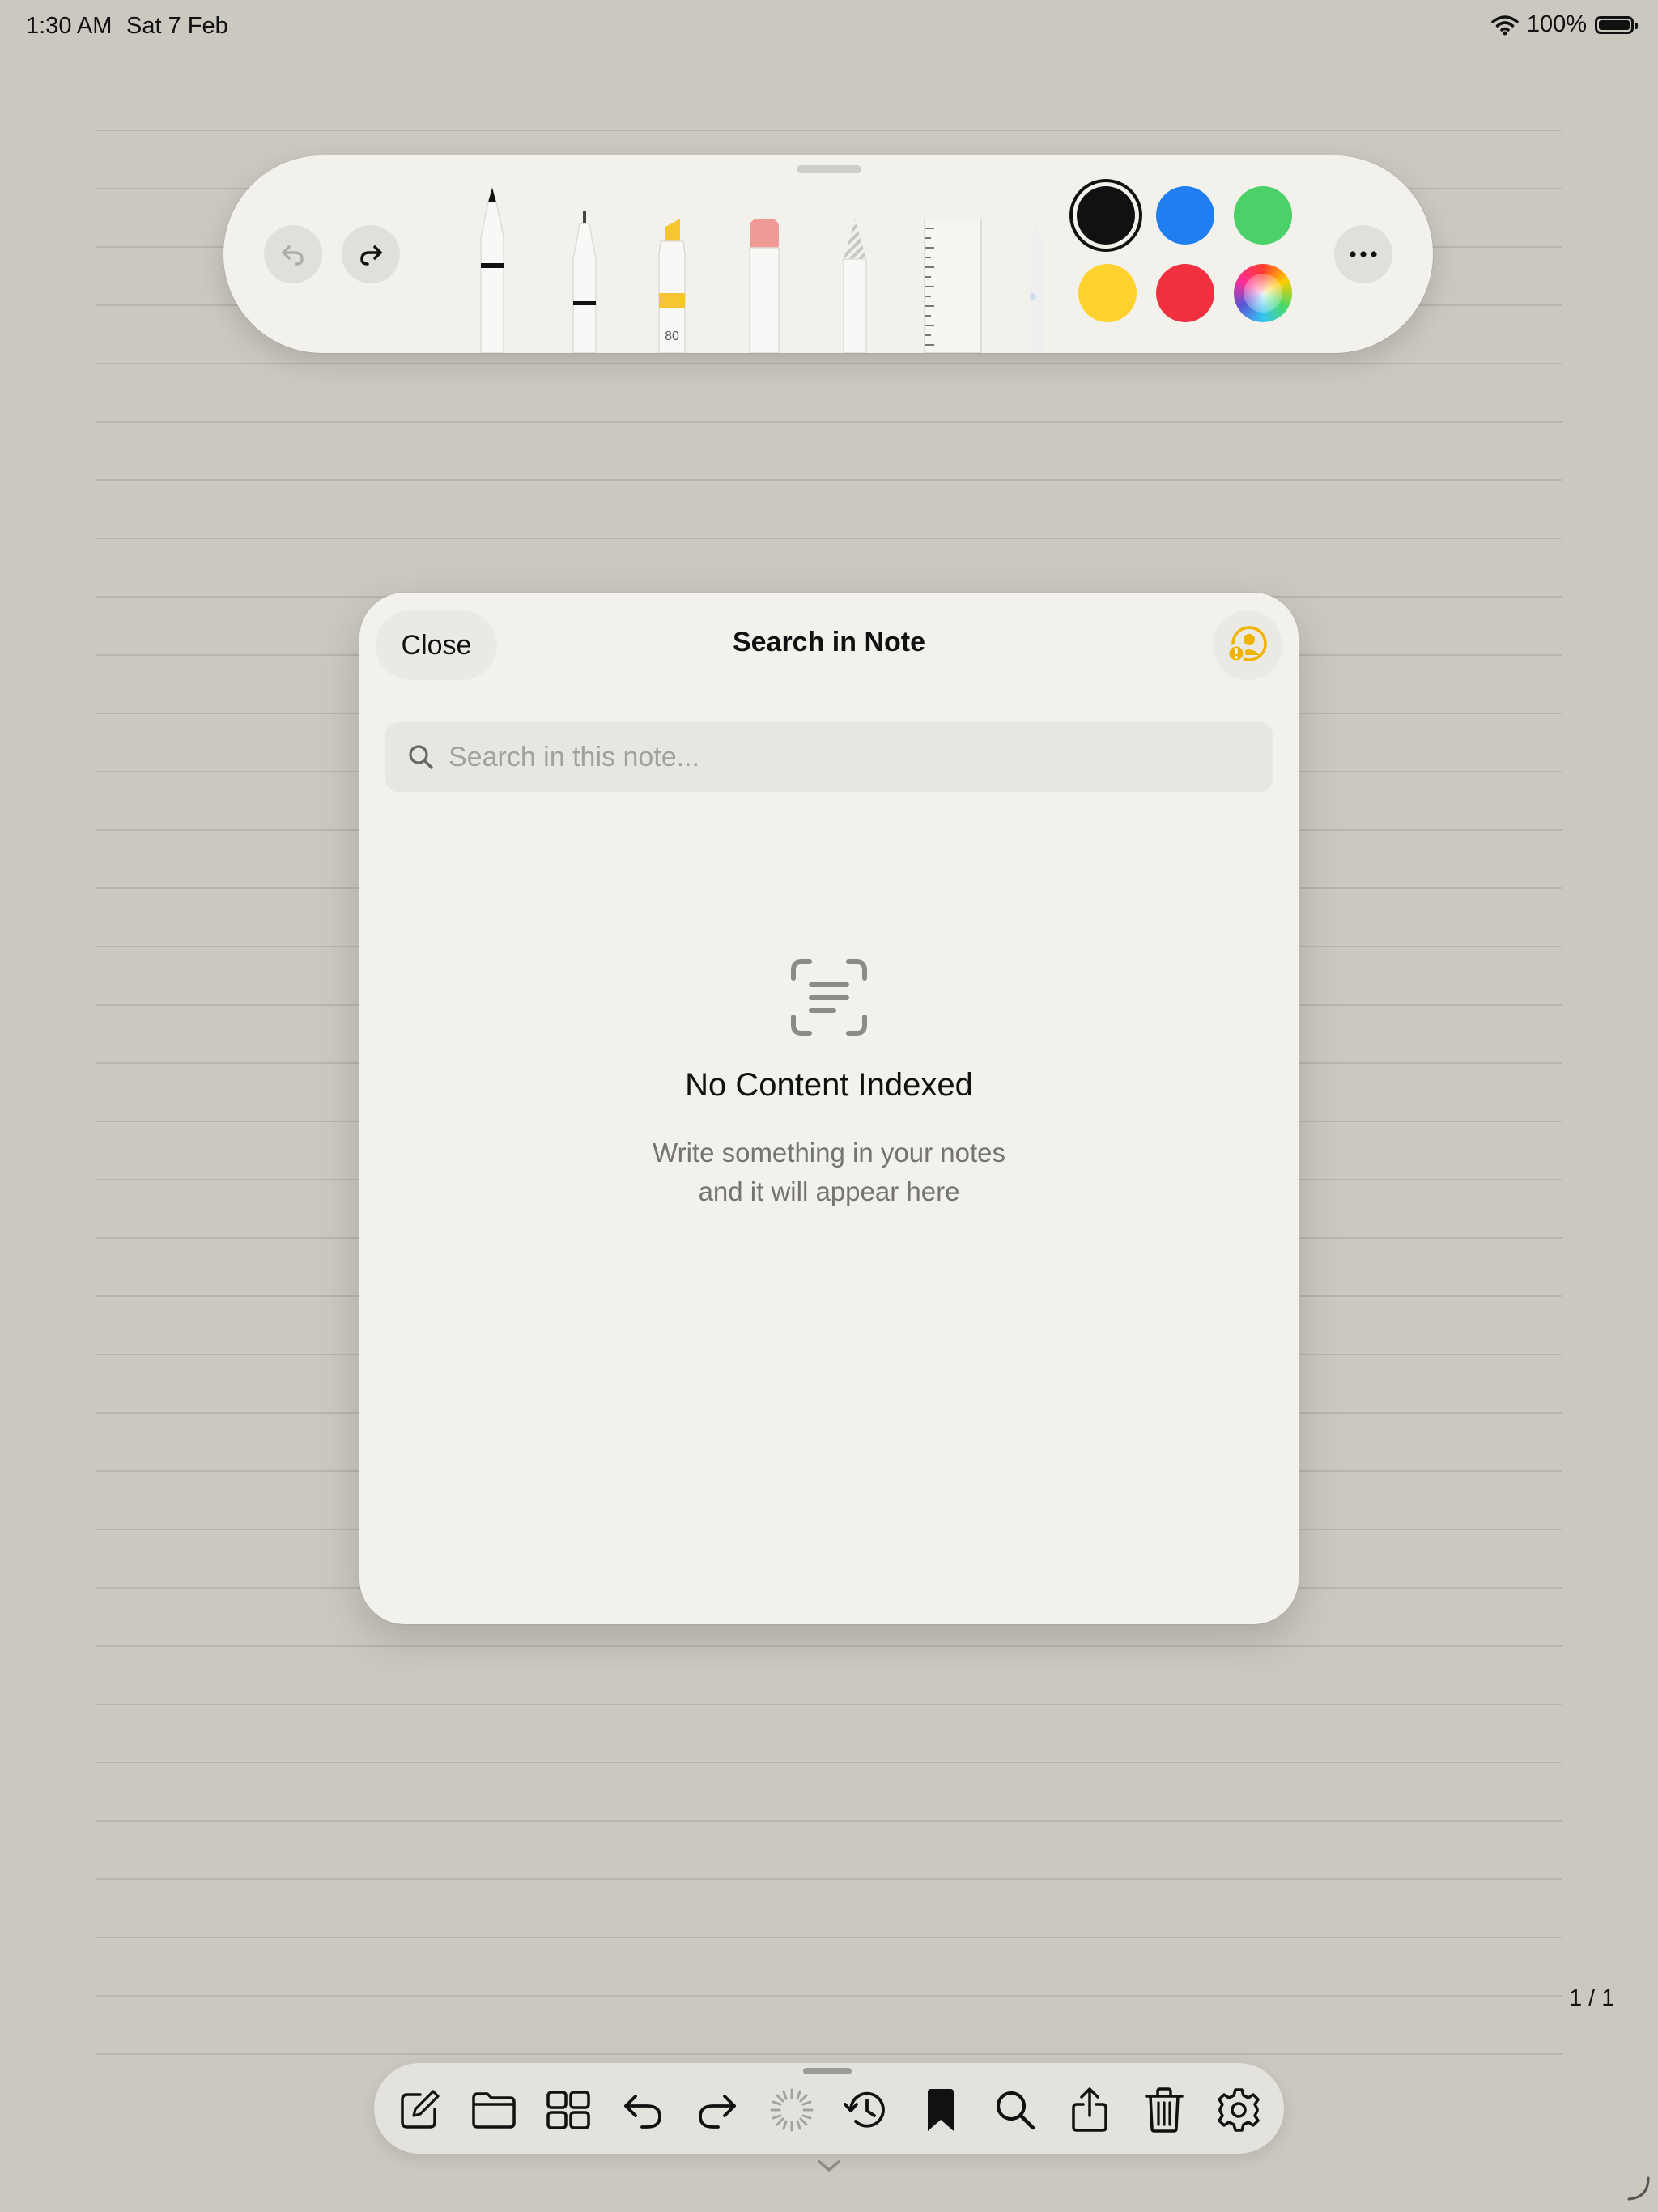  What do you see at coordinates (1263, 215) in the screenshot?
I see `color-swatch-green` at bounding box center [1263, 215].